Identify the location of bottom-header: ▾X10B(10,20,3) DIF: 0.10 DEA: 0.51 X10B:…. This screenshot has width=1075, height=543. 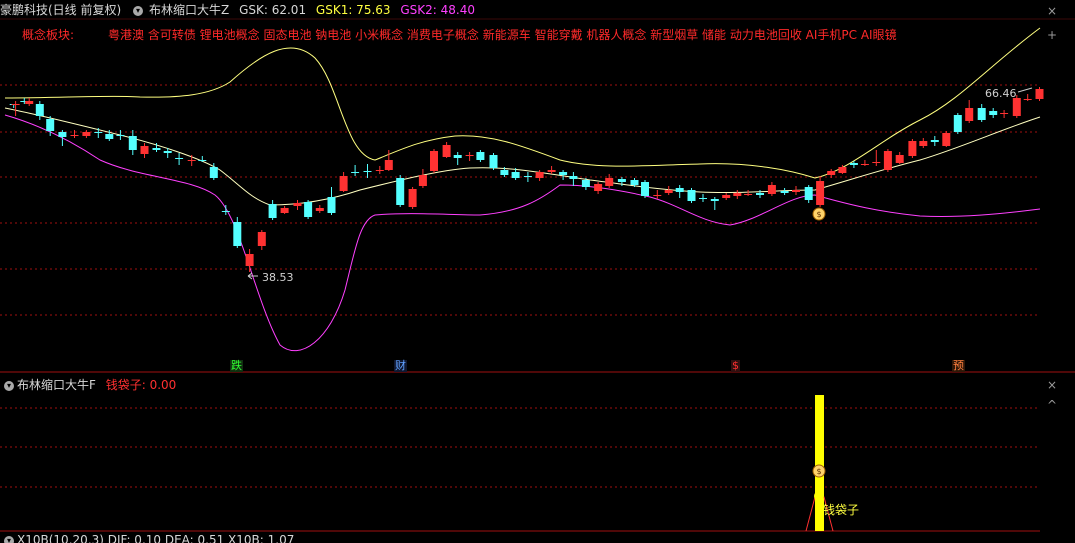
(148, 538).